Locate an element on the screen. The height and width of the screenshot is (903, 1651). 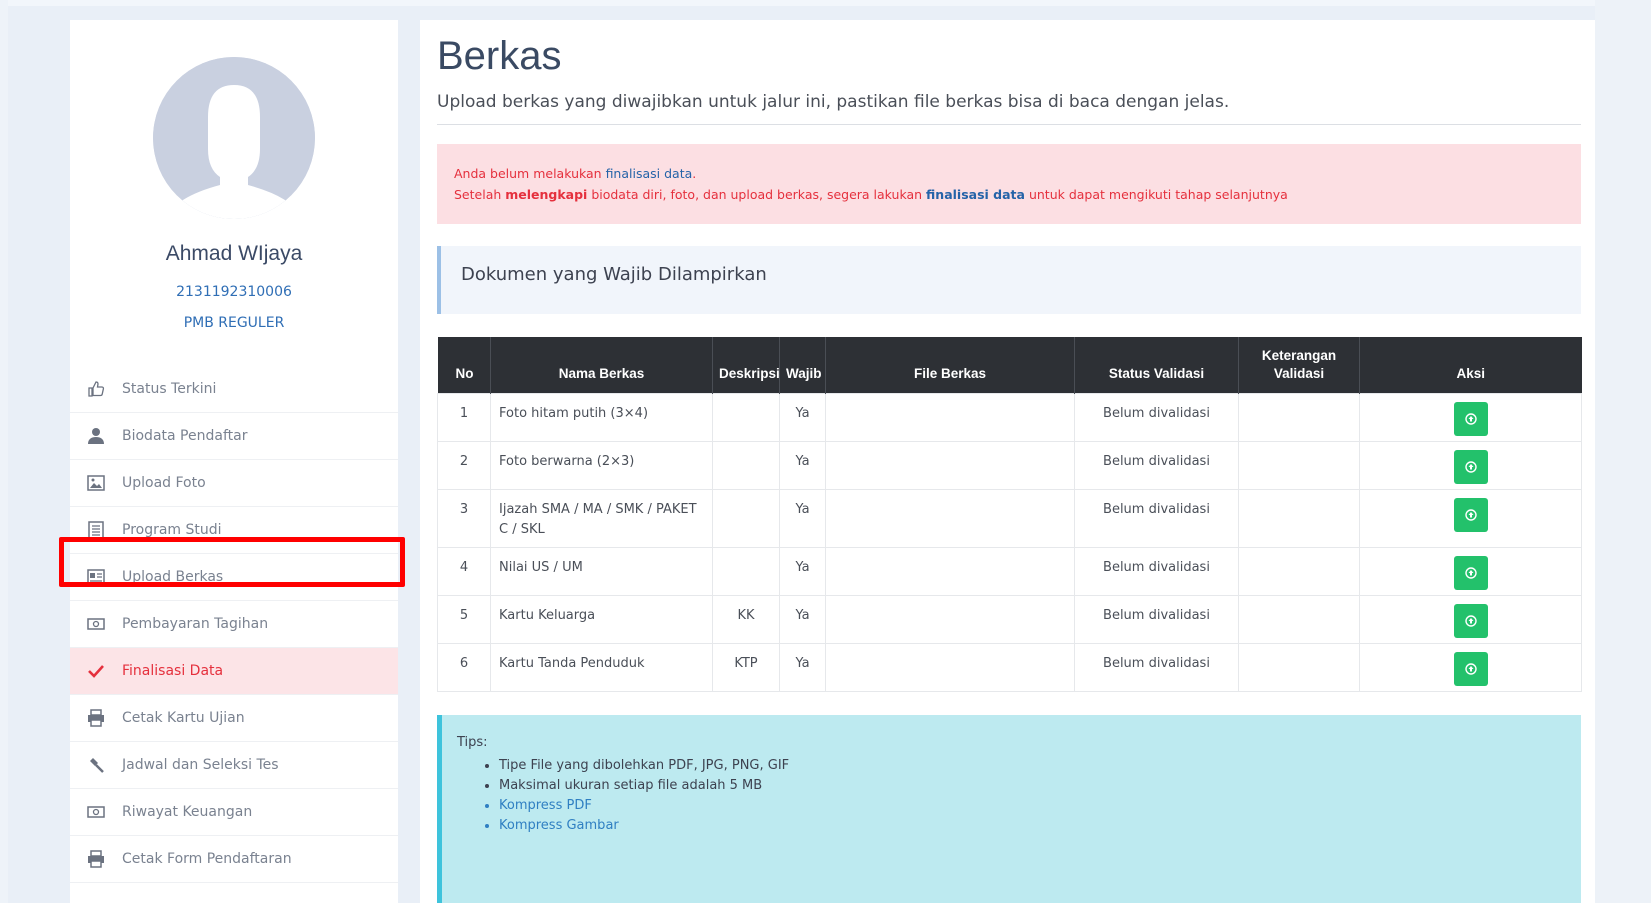
cell-deskripsi: KK is located at coordinates (746, 619).